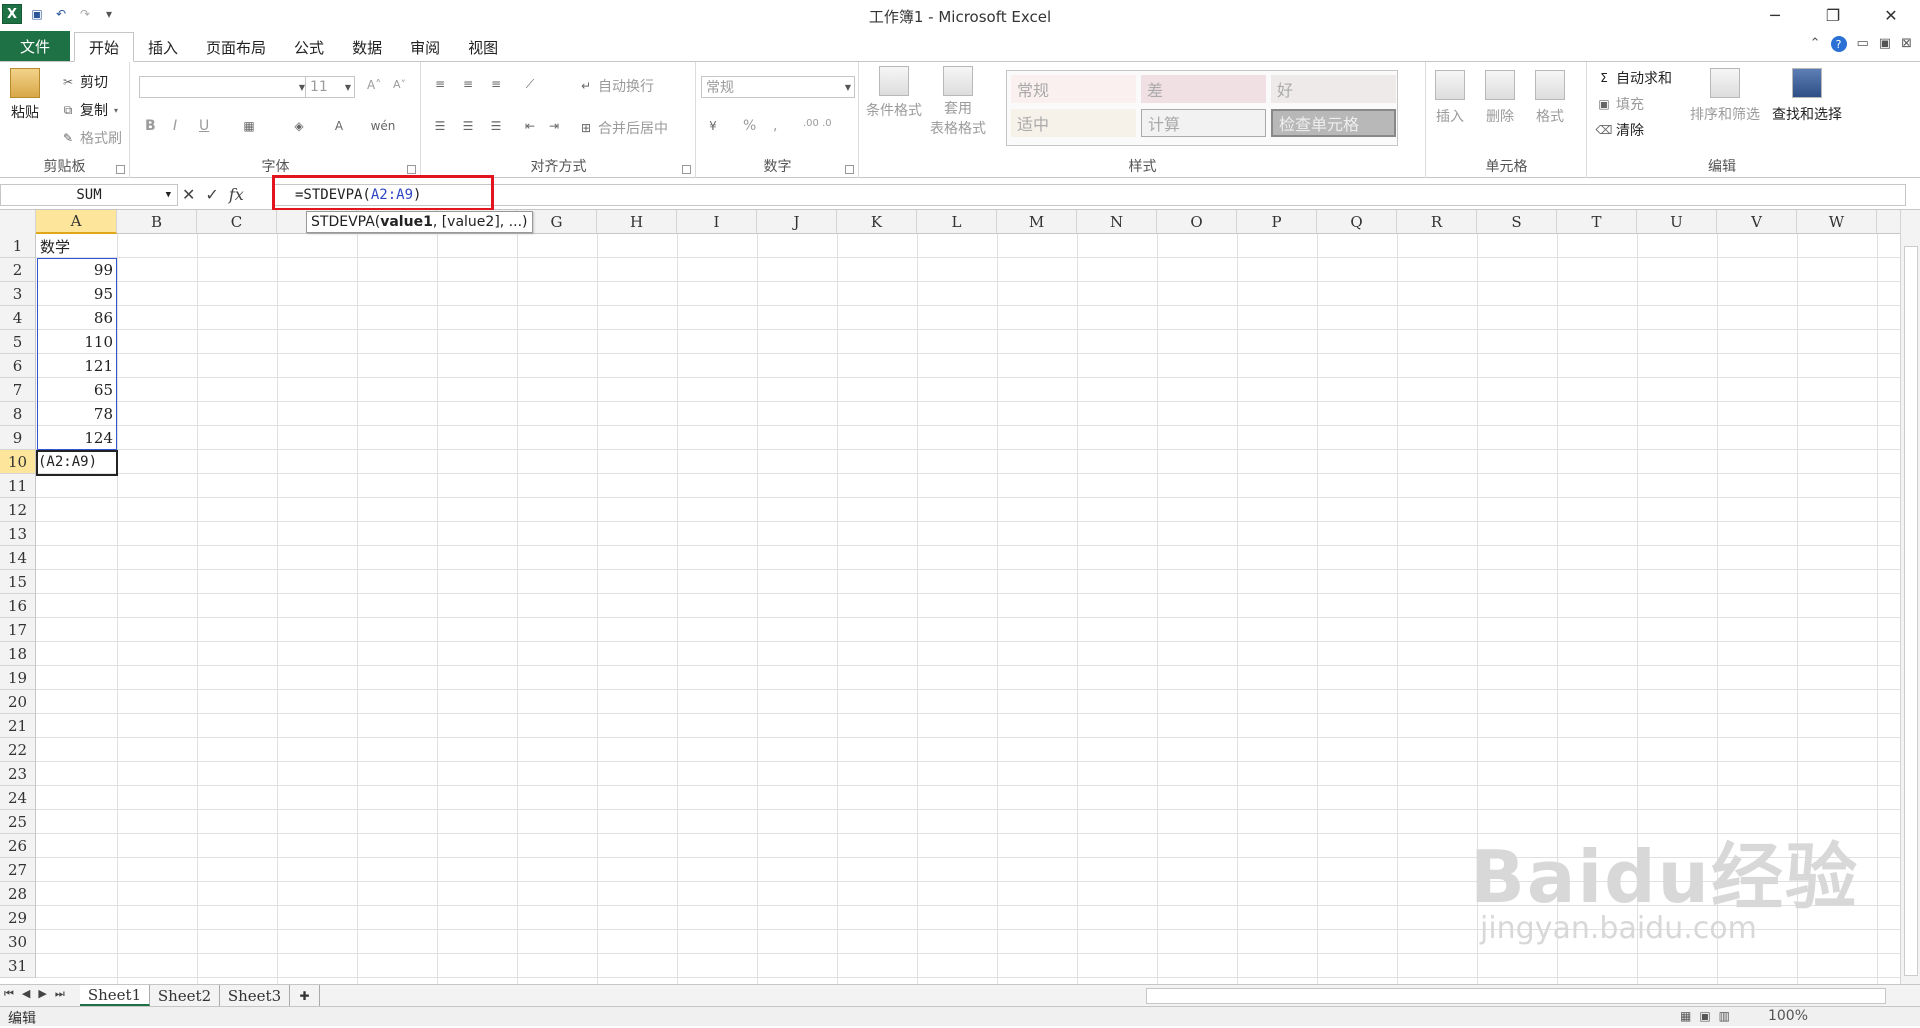 The height and width of the screenshot is (1028, 1920). What do you see at coordinates (1500, 98) in the screenshot?
I see `delete-cells-button: 删除` at bounding box center [1500, 98].